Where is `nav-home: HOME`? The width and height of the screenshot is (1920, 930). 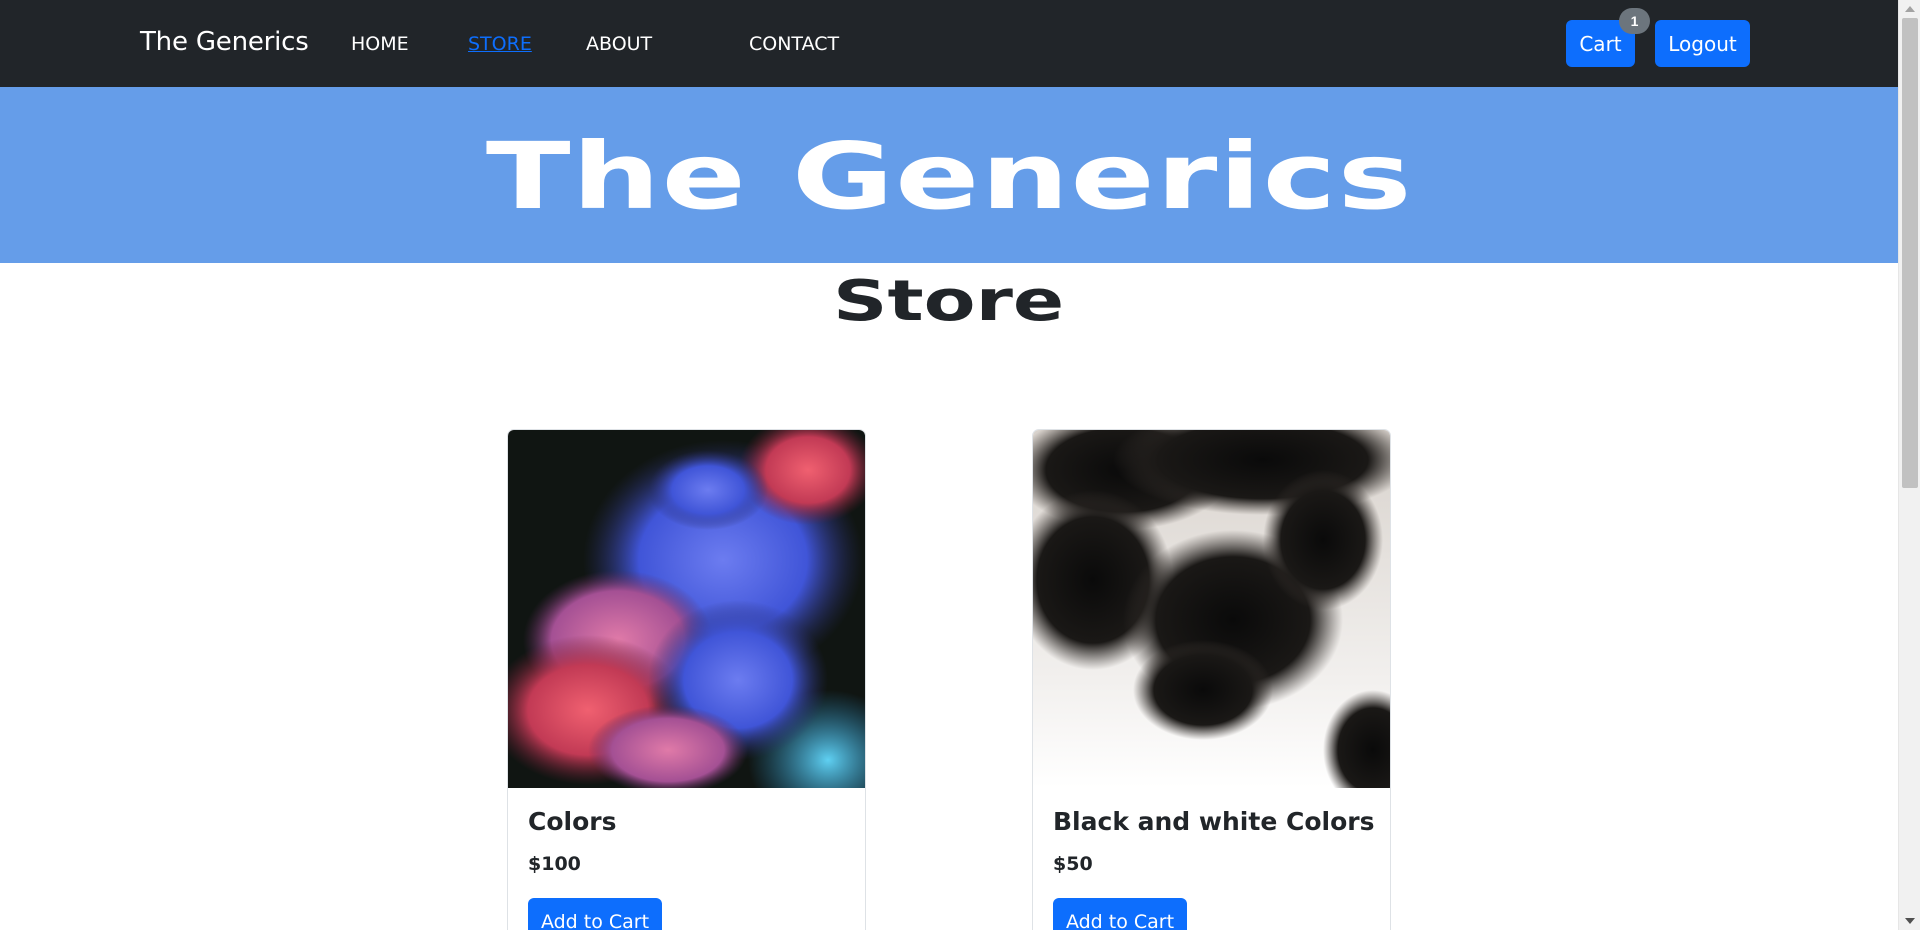 nav-home: HOME is located at coordinates (380, 44).